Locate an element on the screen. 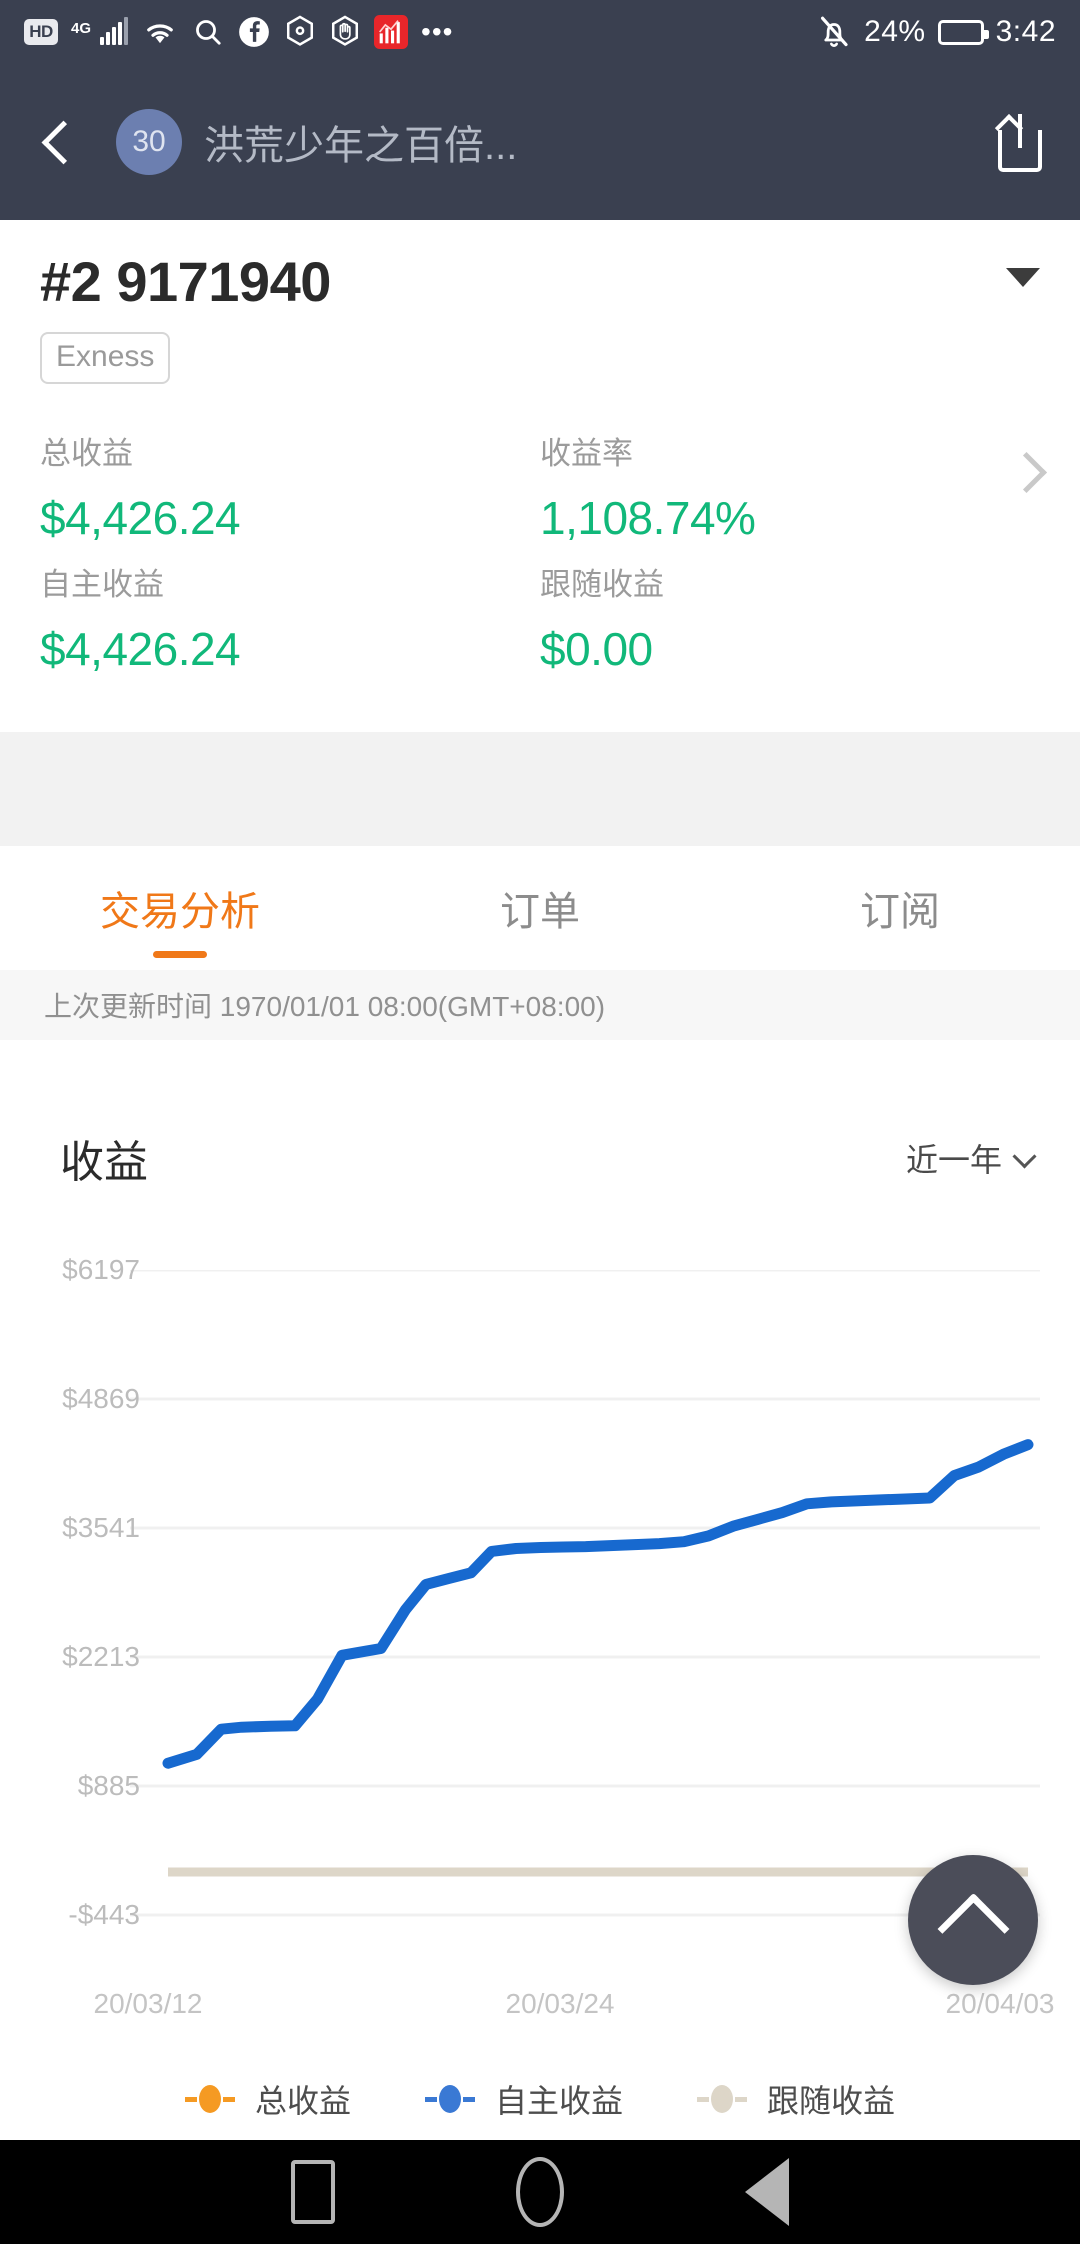  last-updated-text: 上次更新时间 1970/01/01 08:00(GMT+08:00) is located at coordinates (540, 1005).